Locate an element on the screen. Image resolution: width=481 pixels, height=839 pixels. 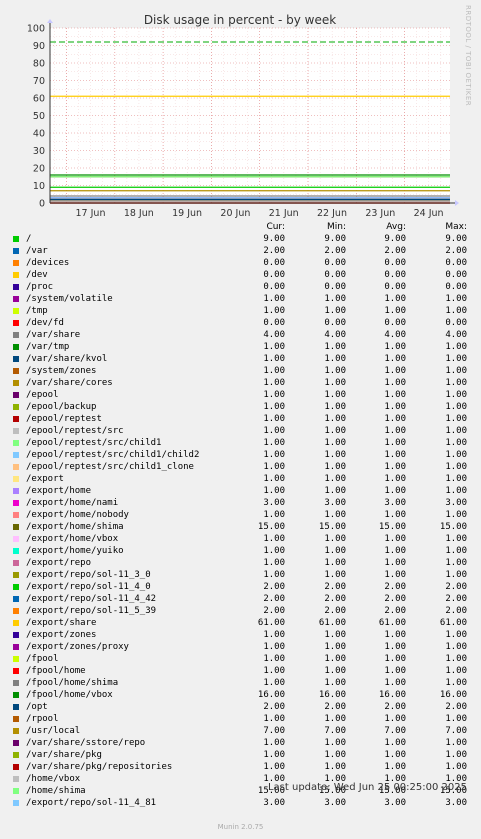
legend-row: /system/volatile 1.00 1.00 1.00 1.00 is located at coordinates (240, 299).